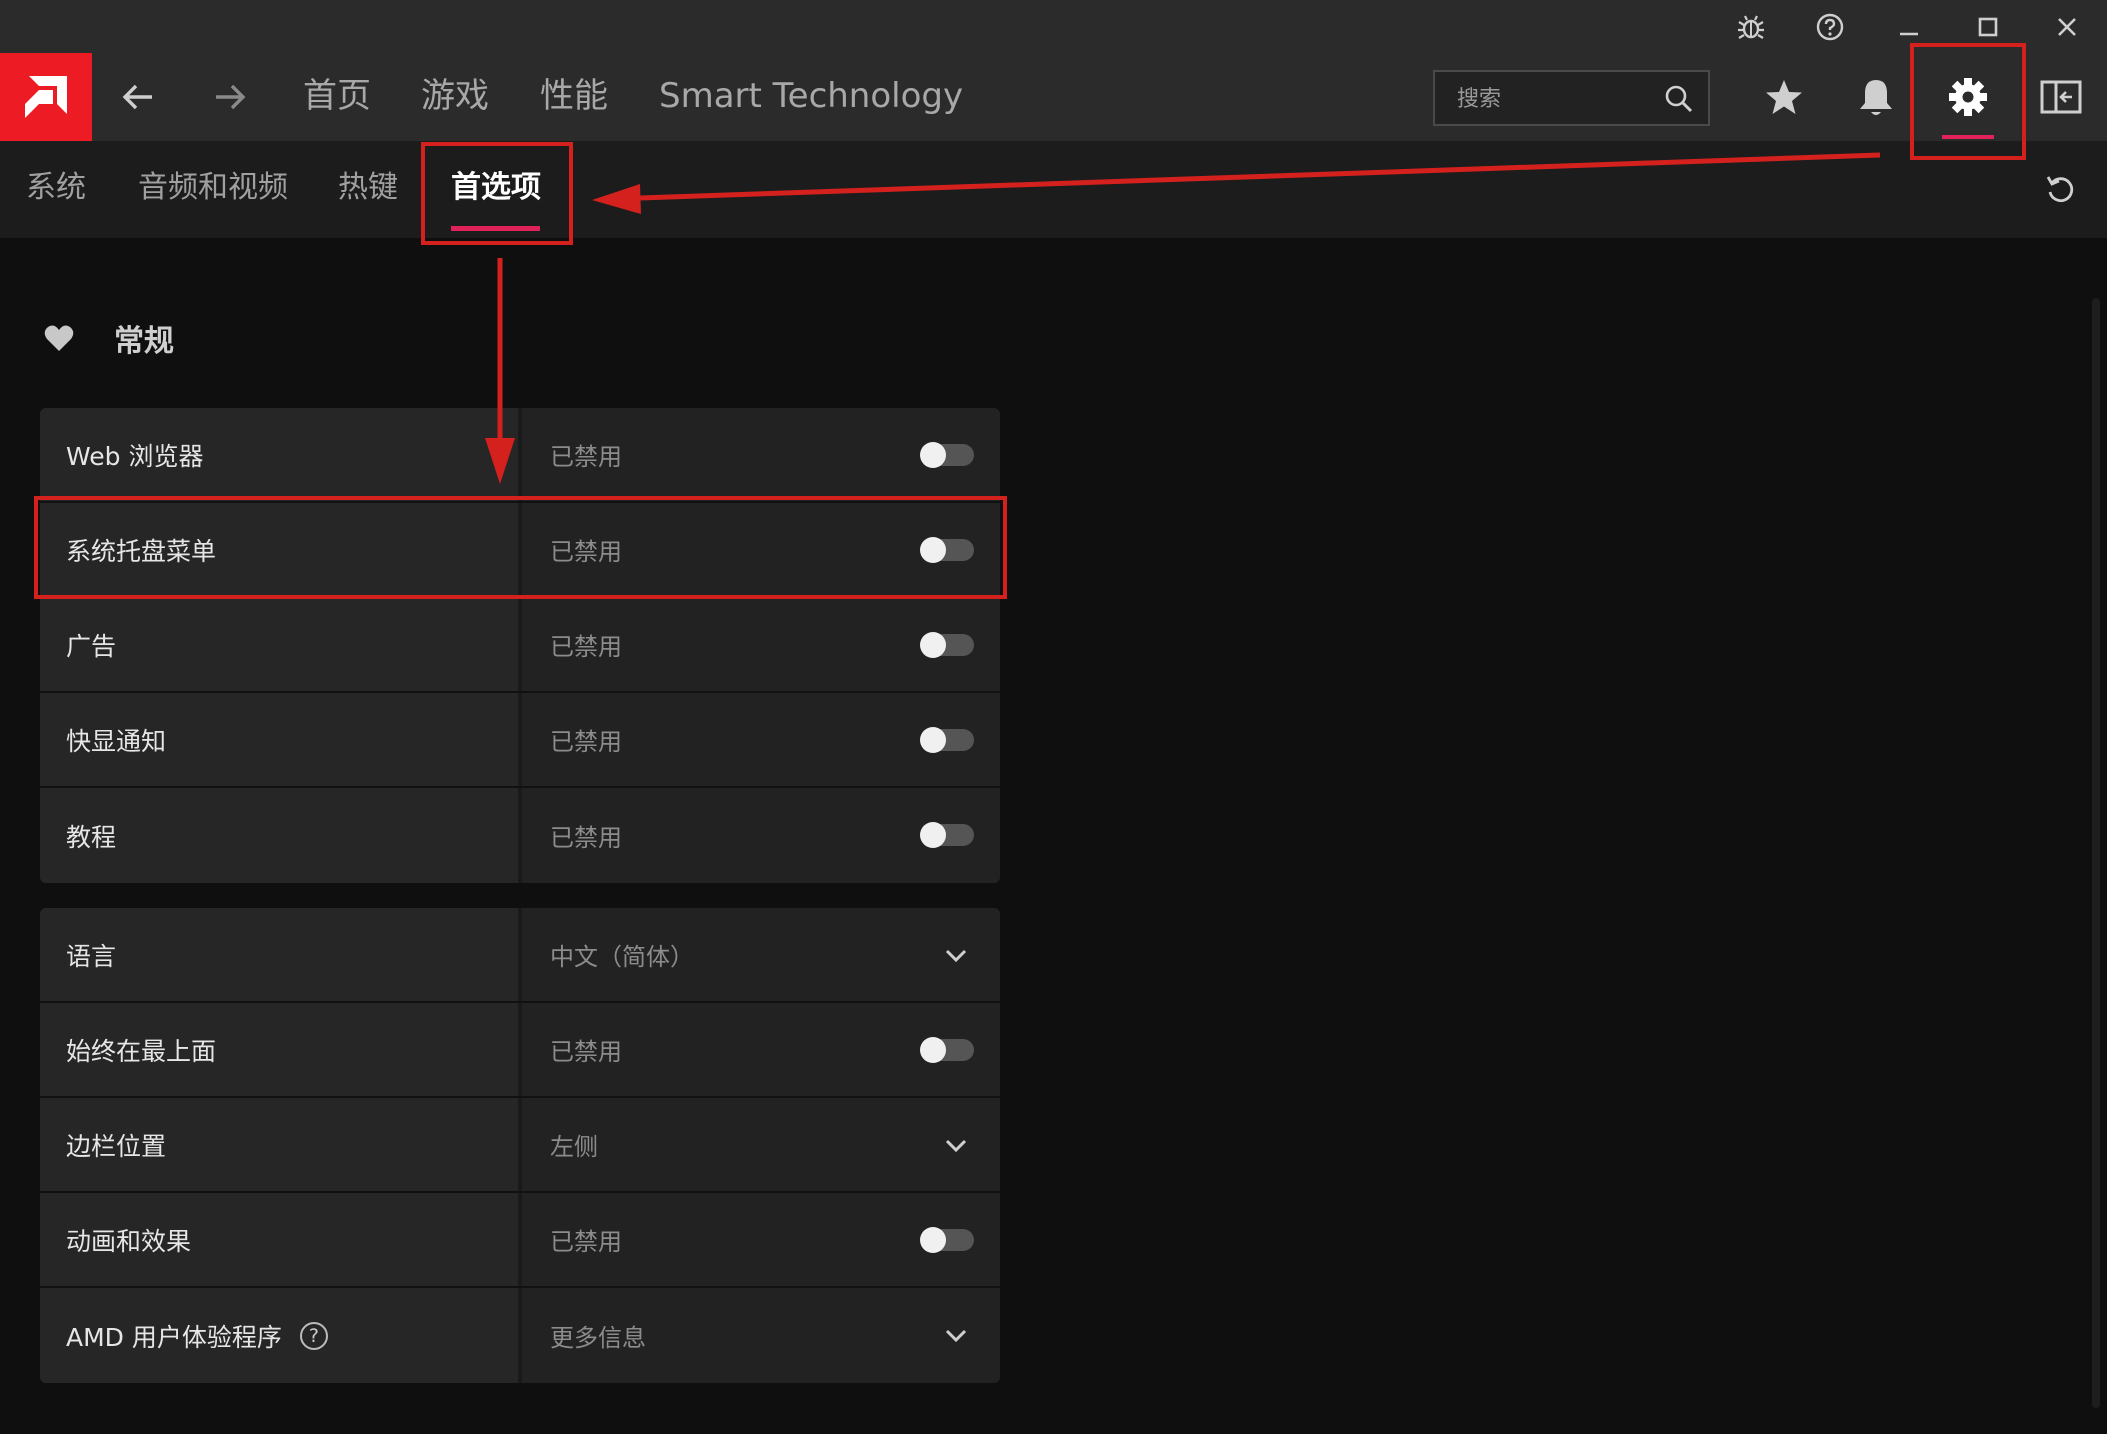 The width and height of the screenshot is (2107, 1434). What do you see at coordinates (1830, 26) in the screenshot?
I see `help-circle-icon` at bounding box center [1830, 26].